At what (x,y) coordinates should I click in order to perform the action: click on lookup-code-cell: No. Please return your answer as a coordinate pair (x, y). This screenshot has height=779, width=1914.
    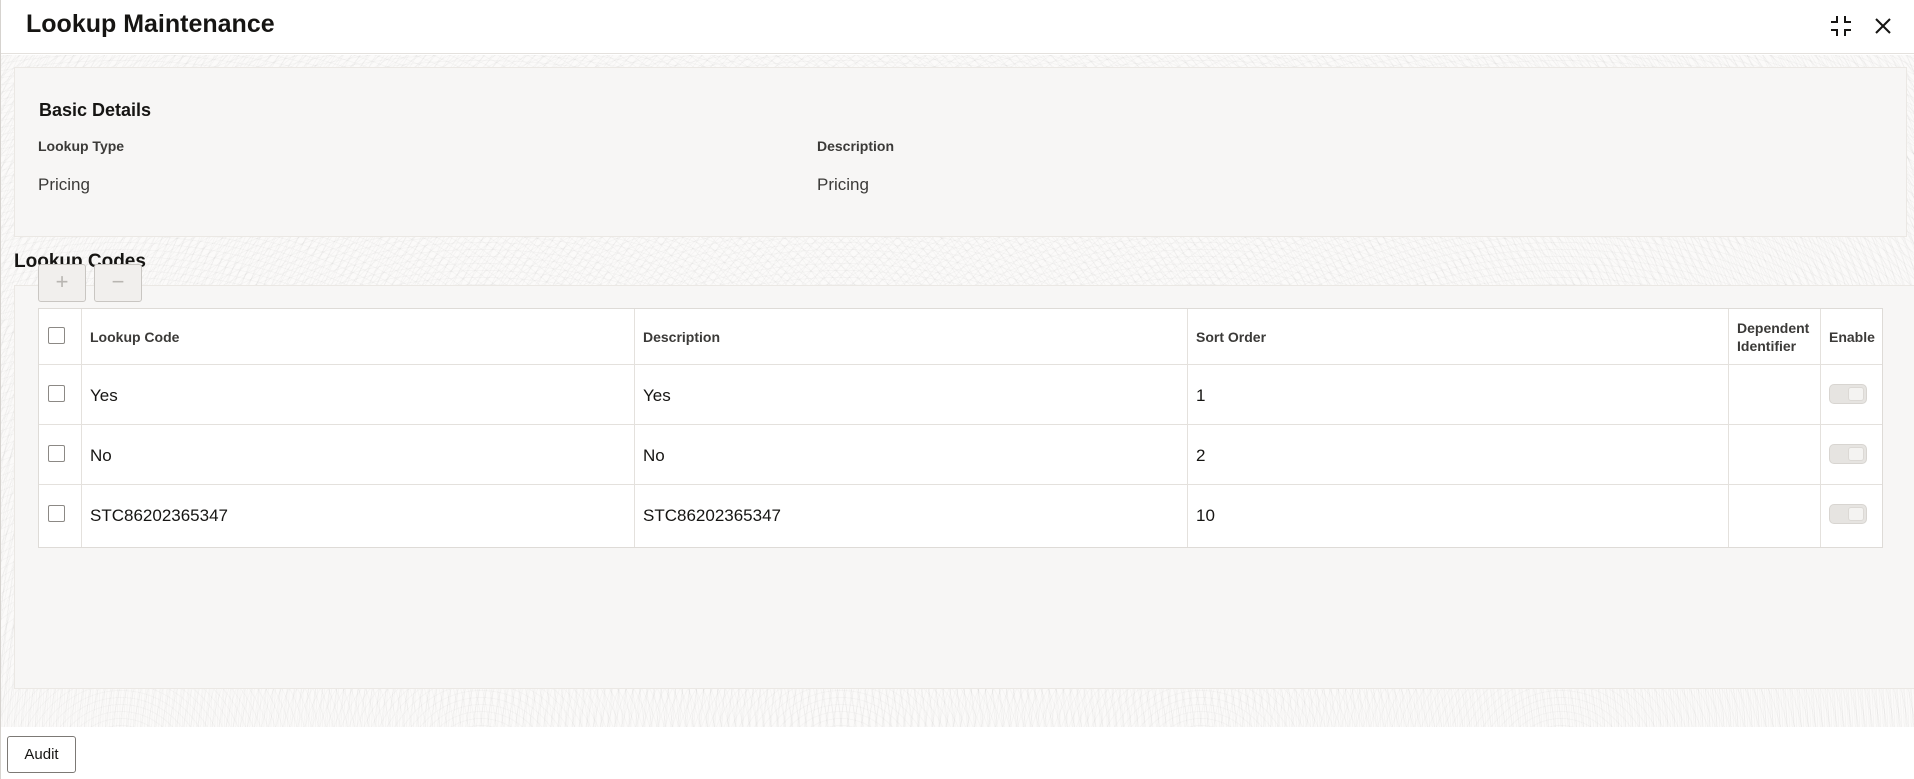
    Looking at the image, I should click on (101, 455).